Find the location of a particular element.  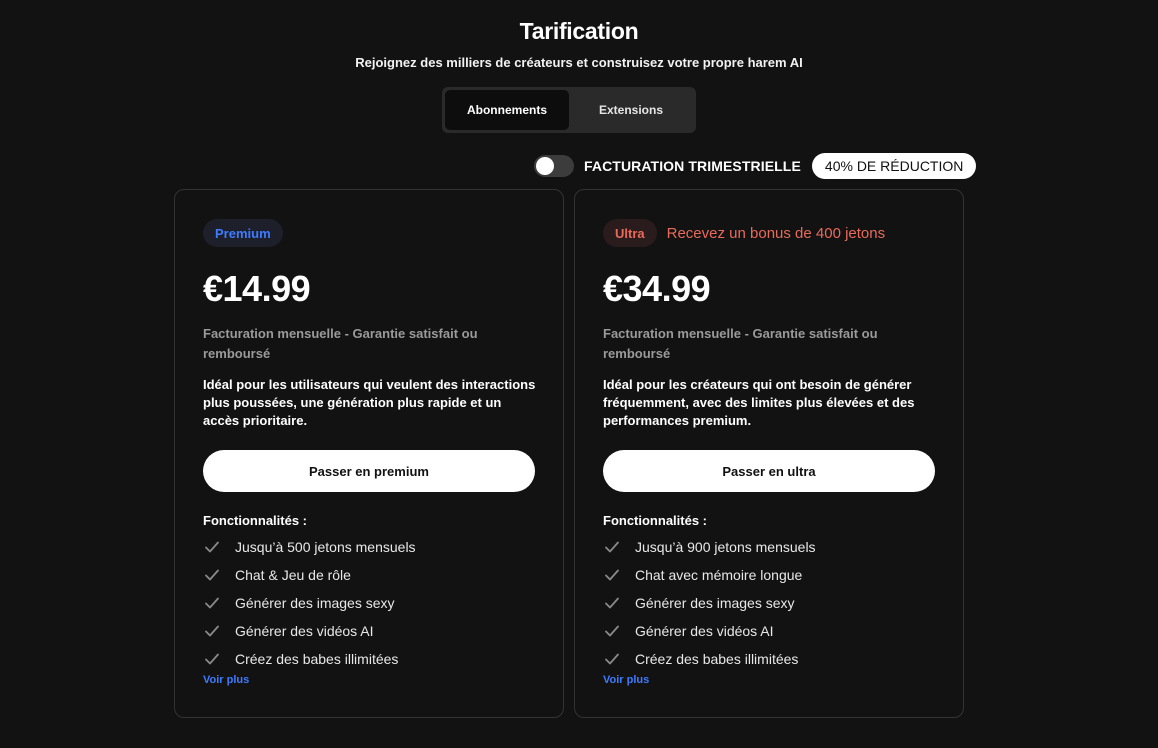

feature-label: Jusqu’à 500 jetons mensuels is located at coordinates (325, 547).